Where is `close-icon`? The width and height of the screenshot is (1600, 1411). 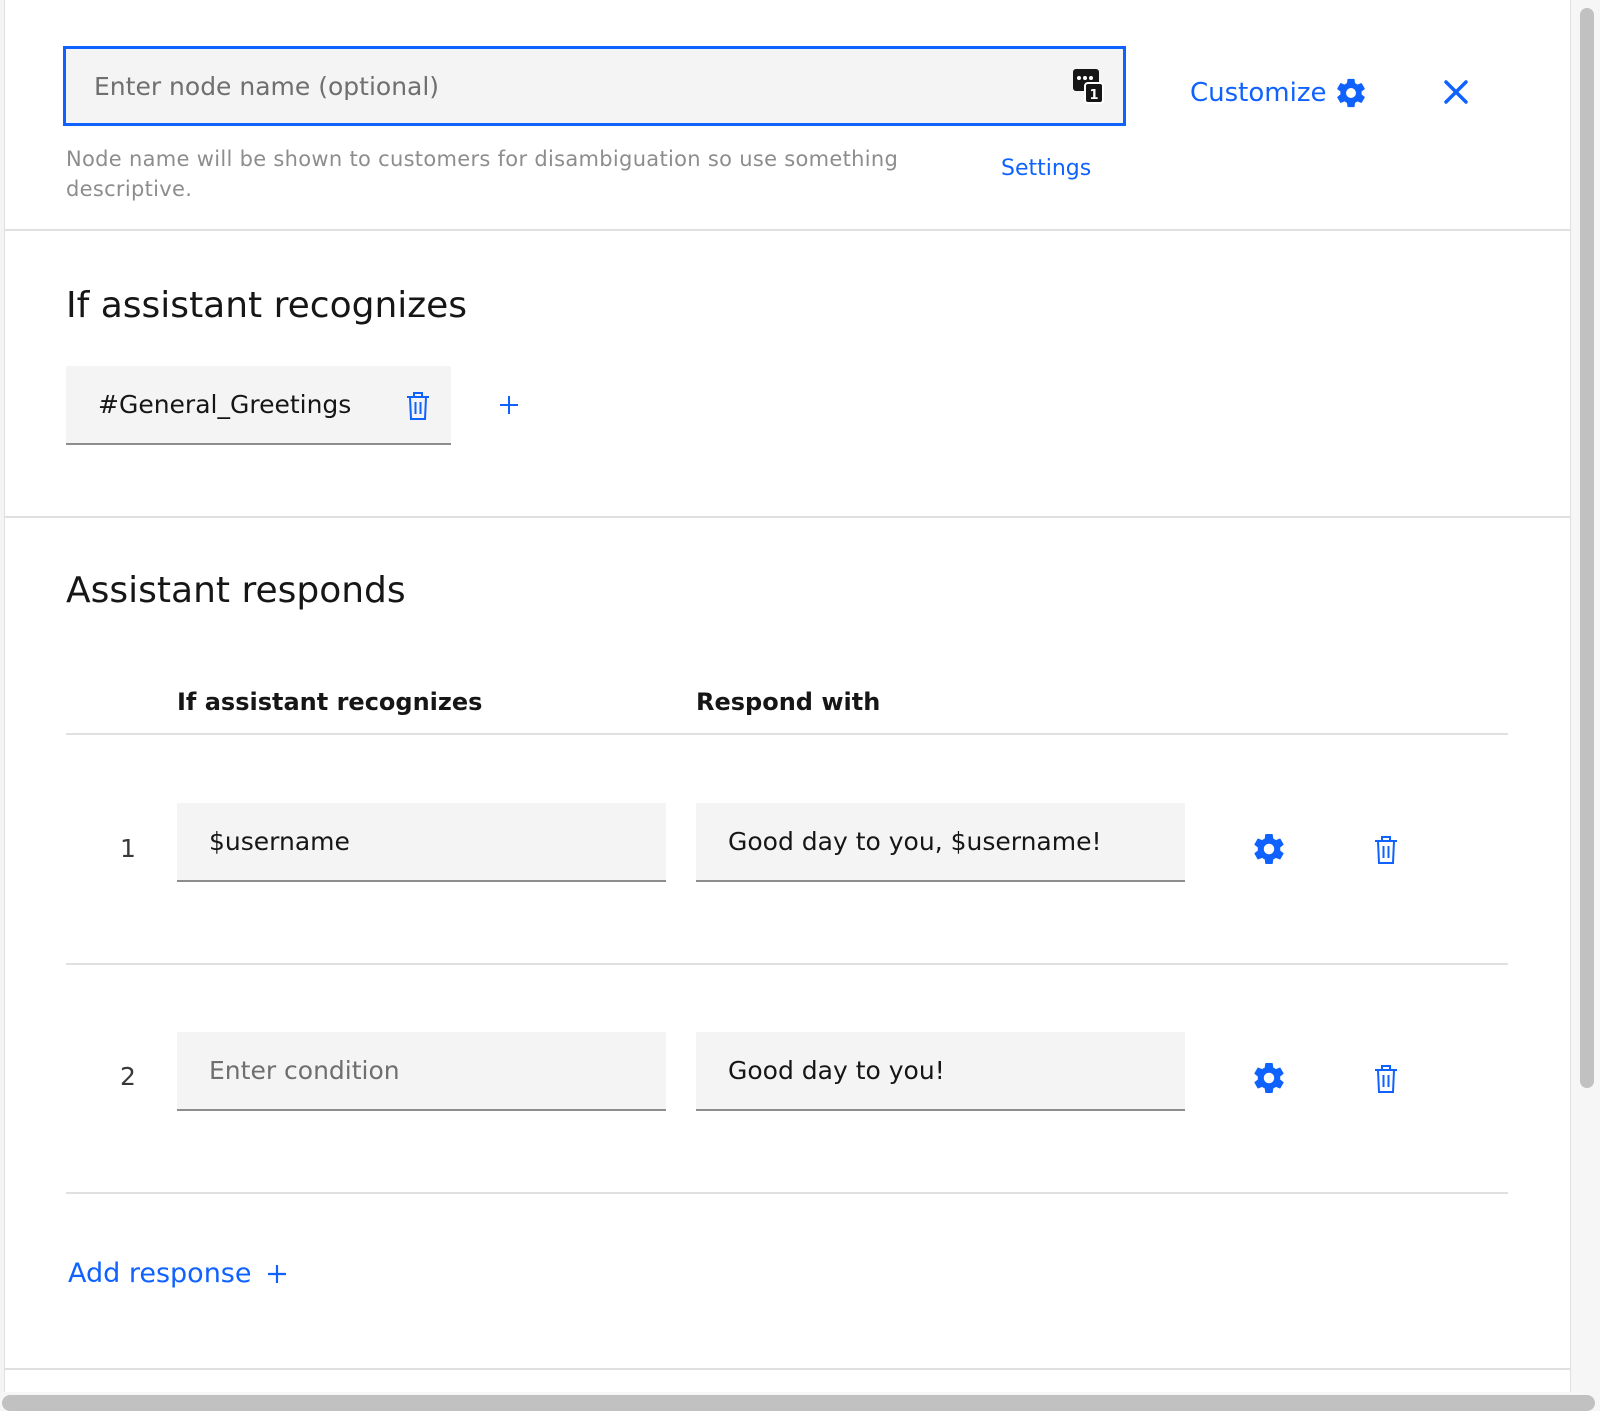 close-icon is located at coordinates (1456, 92).